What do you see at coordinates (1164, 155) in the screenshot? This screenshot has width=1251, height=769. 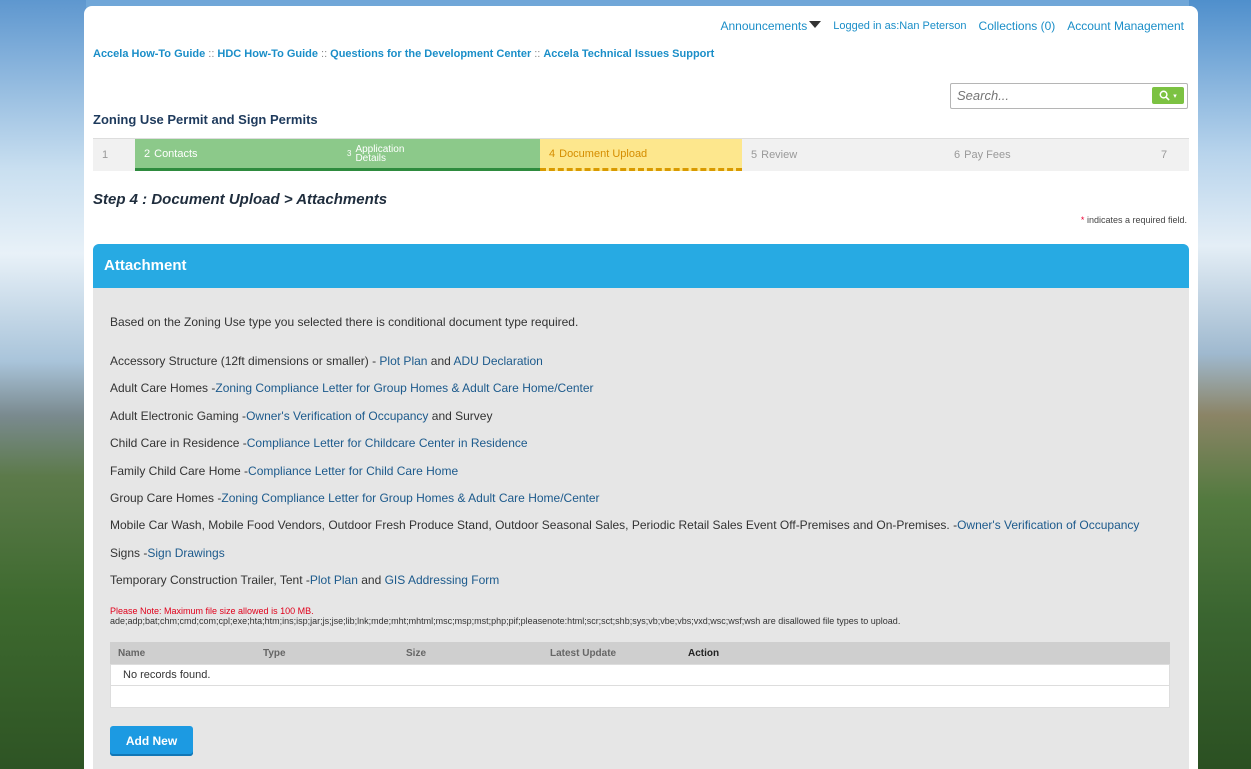 I see `step-number: 7` at bounding box center [1164, 155].